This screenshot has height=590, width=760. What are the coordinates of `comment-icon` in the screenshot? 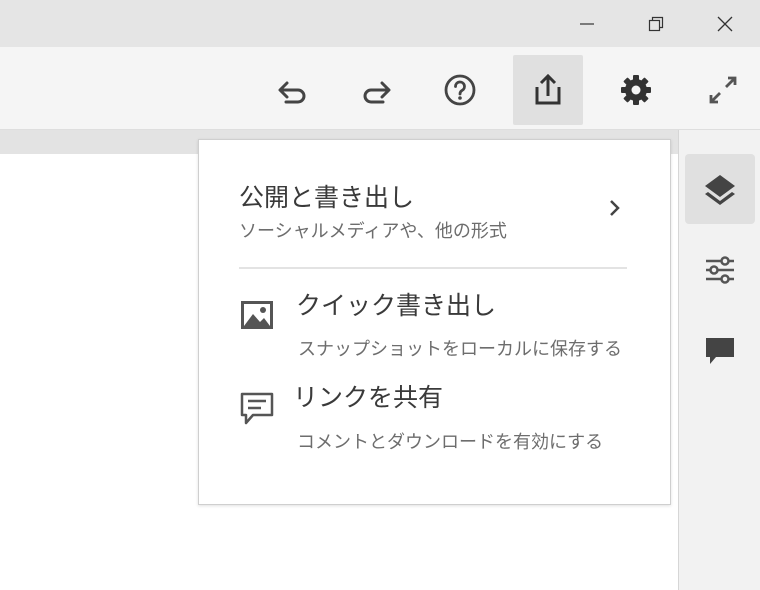 It's located at (720, 351).